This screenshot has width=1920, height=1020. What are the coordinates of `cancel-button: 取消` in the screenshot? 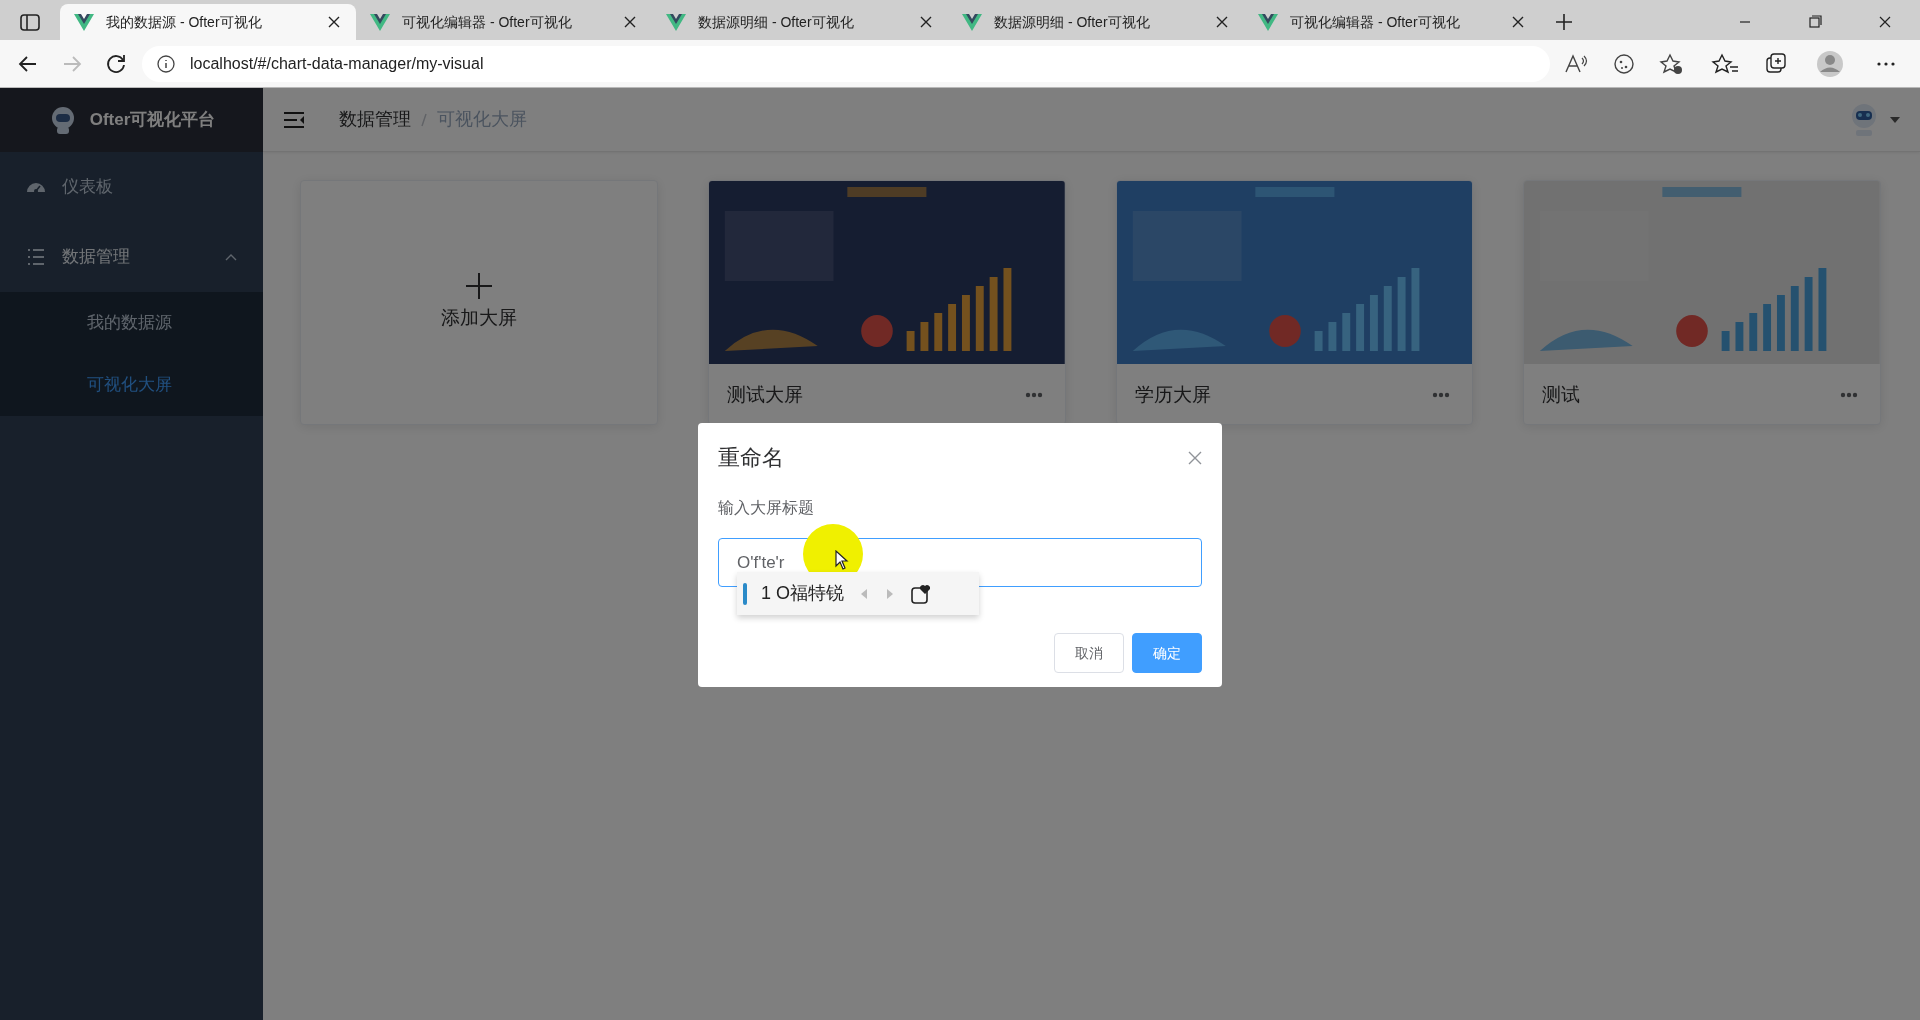 It's located at (1089, 653).